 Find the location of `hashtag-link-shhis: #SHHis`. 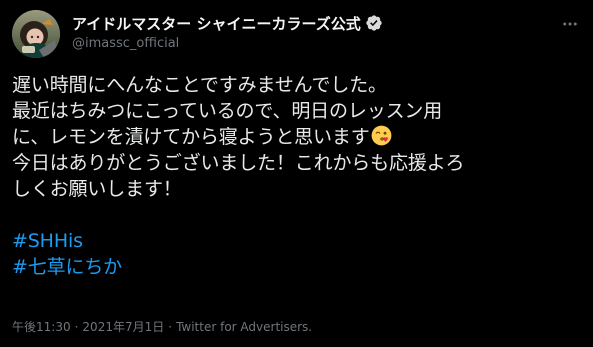

hashtag-link-shhis: #SHHis is located at coordinates (47, 241).